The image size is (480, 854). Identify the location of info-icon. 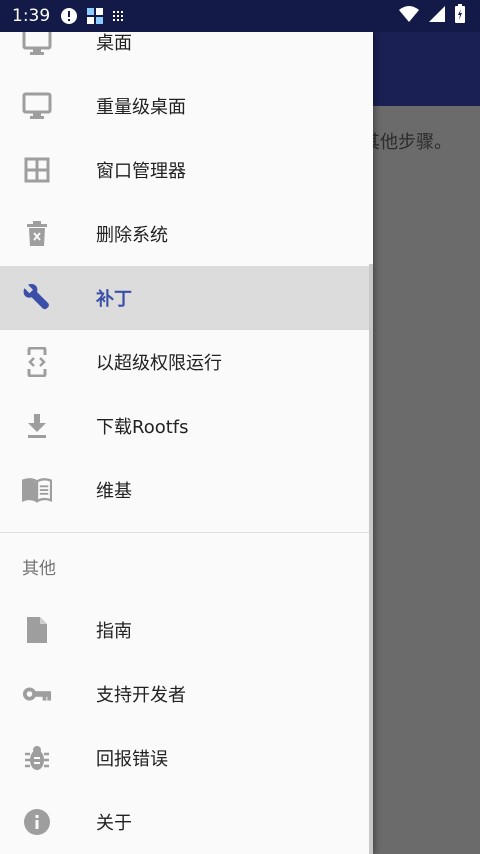
(37, 822).